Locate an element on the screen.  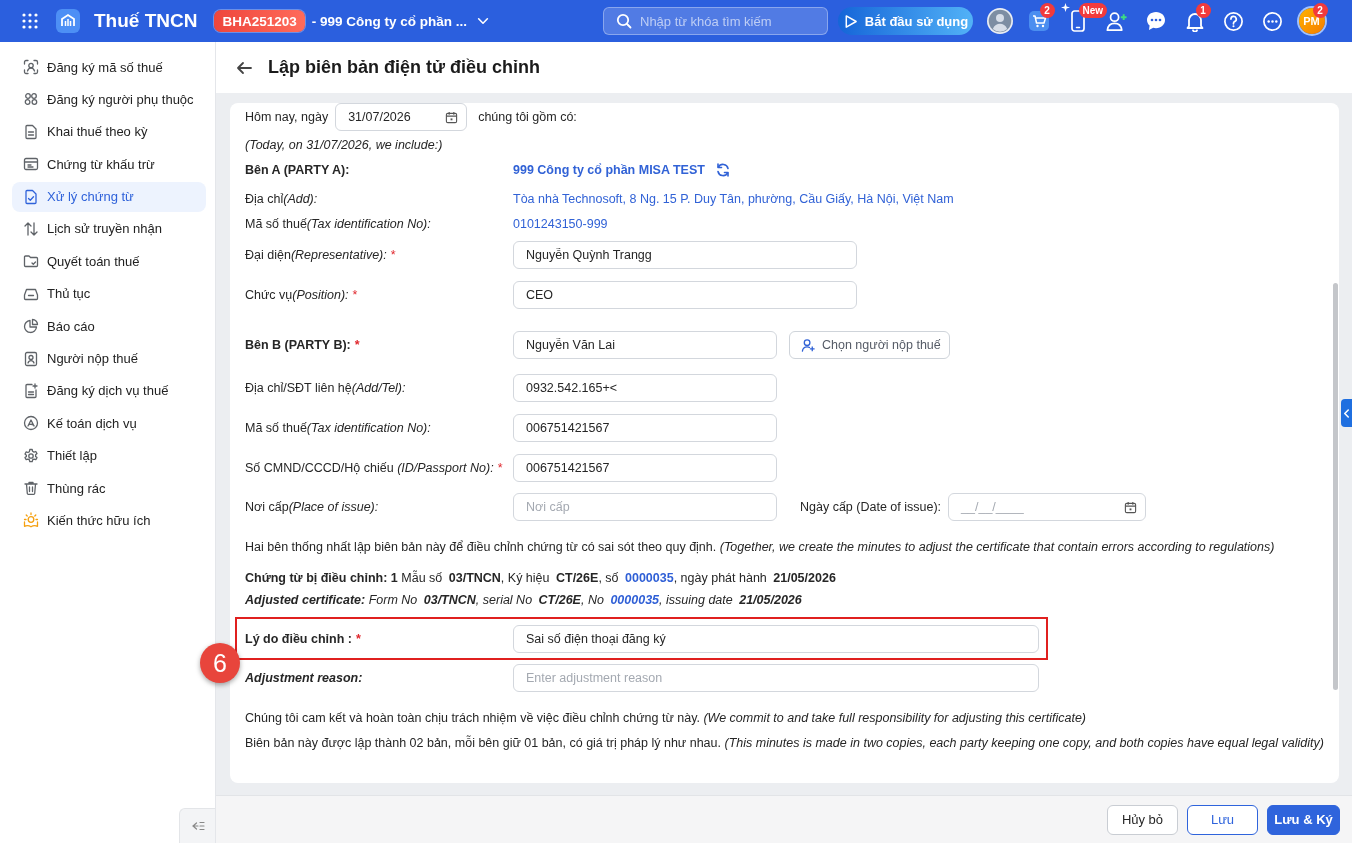
text-input: Nguyễn Văn Lai is located at coordinates (645, 345).